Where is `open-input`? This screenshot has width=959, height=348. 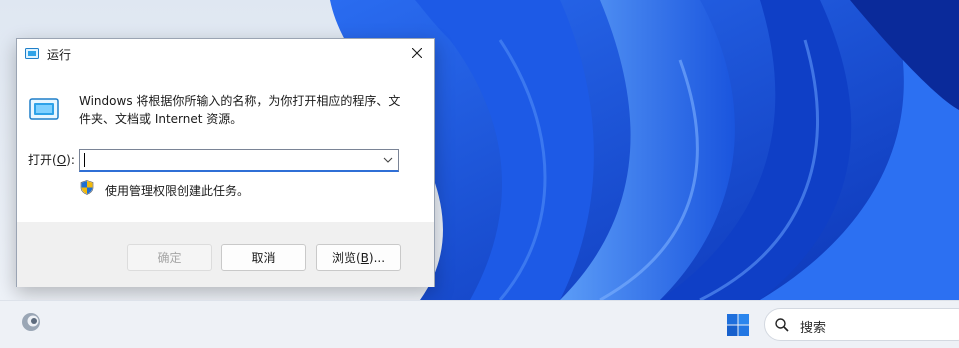 open-input is located at coordinates (229, 160).